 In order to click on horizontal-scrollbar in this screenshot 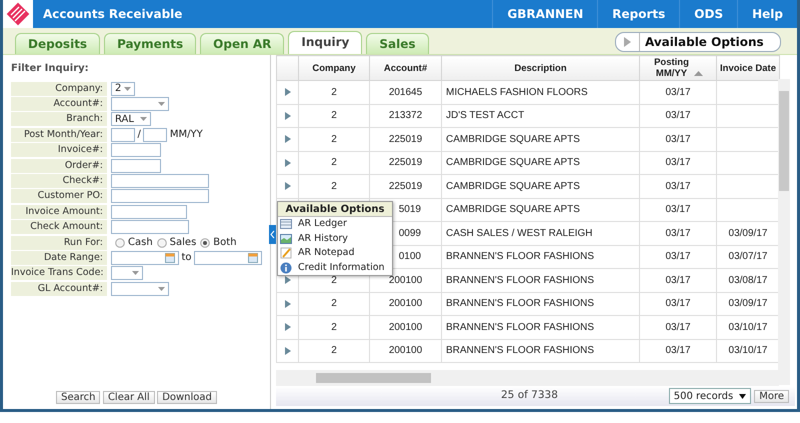, I will do `click(527, 378)`.